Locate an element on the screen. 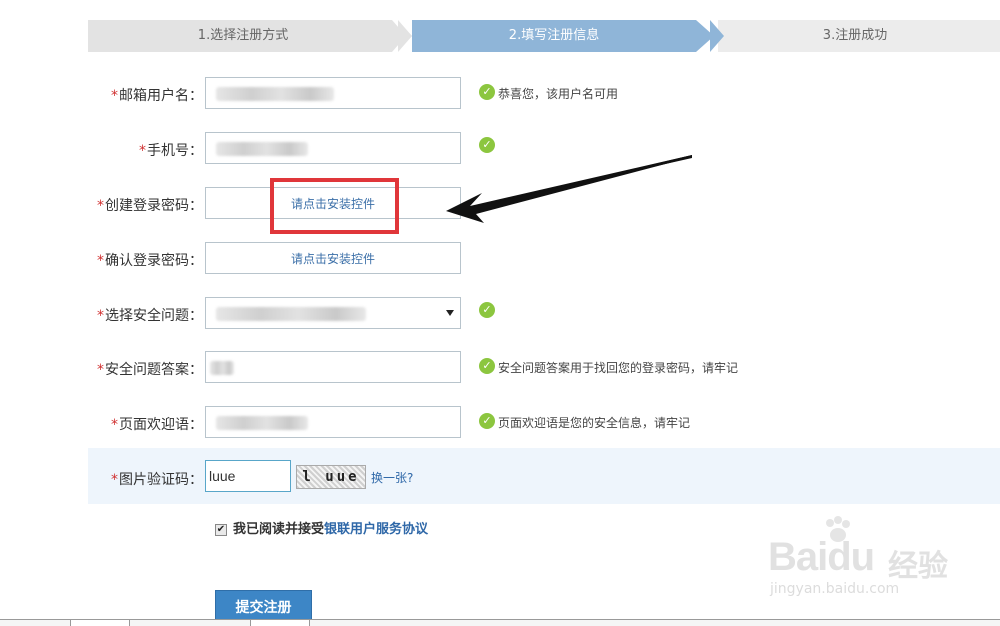  watermark-cn: 经验 is located at coordinates (918, 566).